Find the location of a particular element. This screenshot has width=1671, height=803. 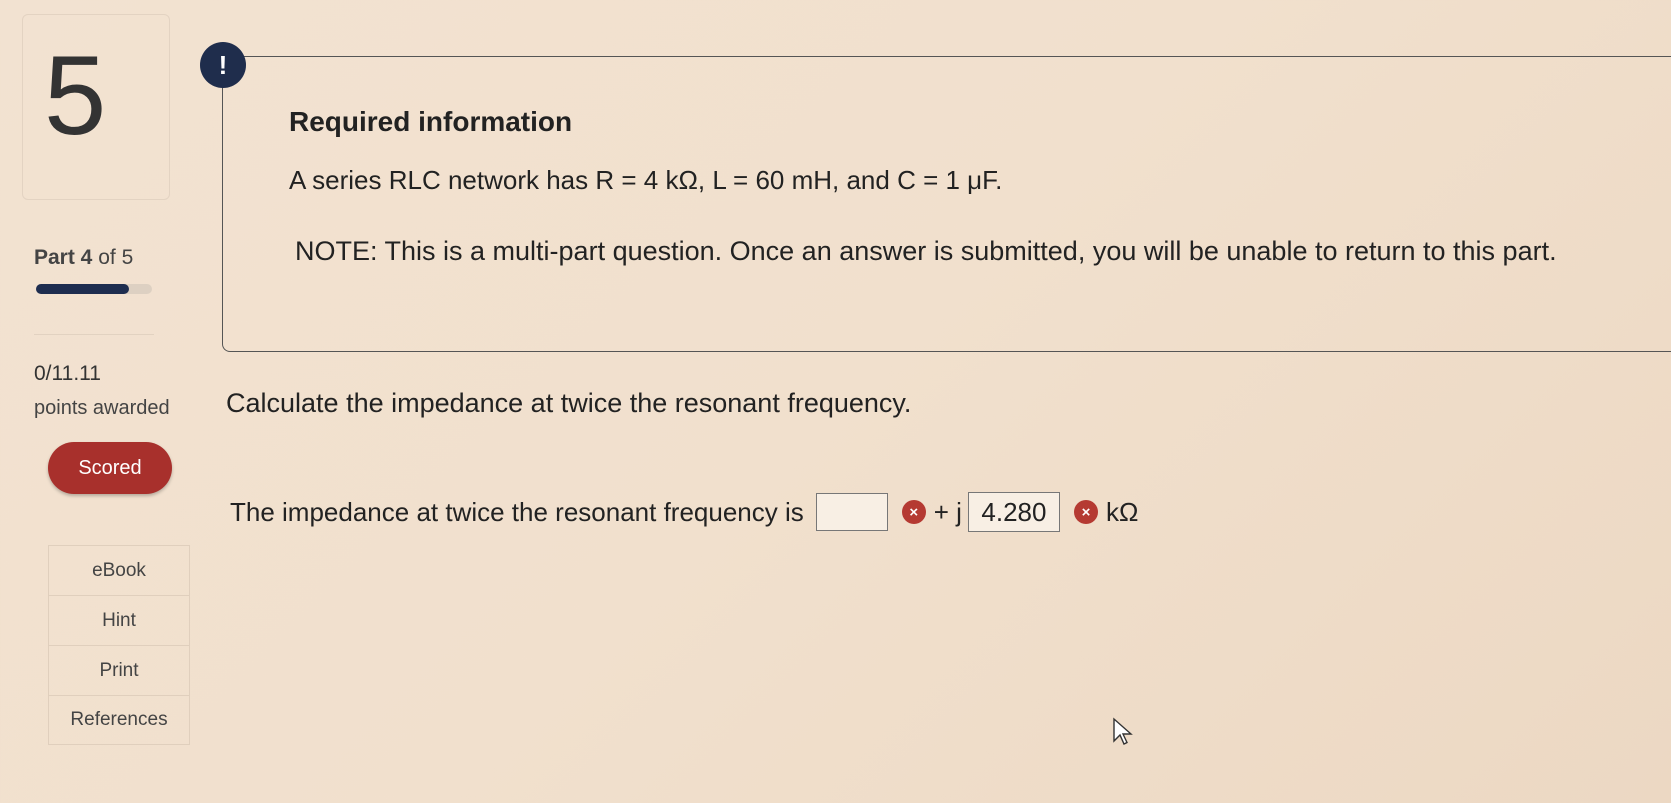

scored-badge: Scored is located at coordinates (110, 468).